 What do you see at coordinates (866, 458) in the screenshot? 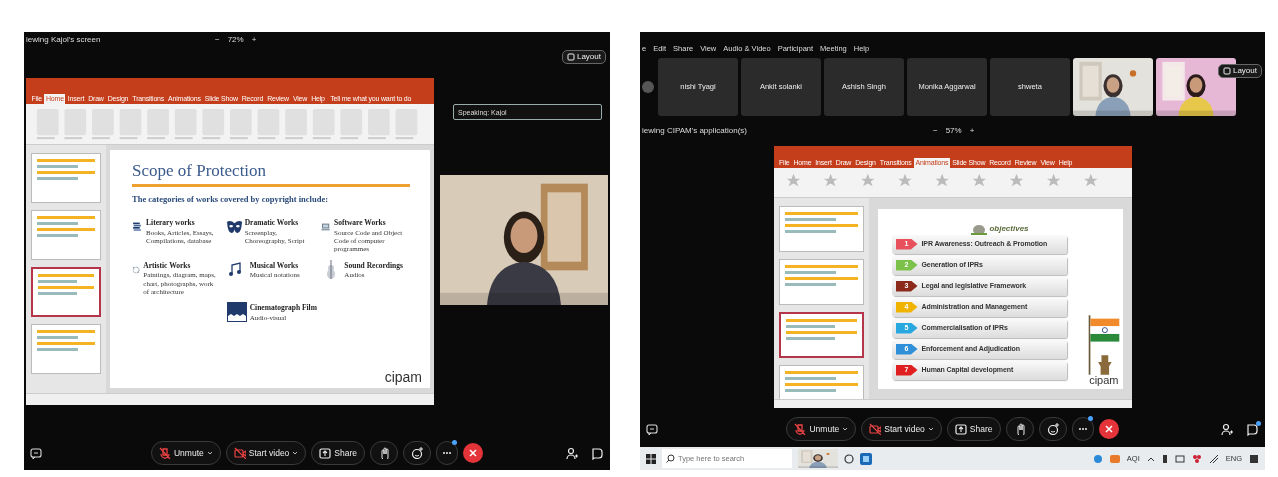
I see `app-icon` at bounding box center [866, 458].